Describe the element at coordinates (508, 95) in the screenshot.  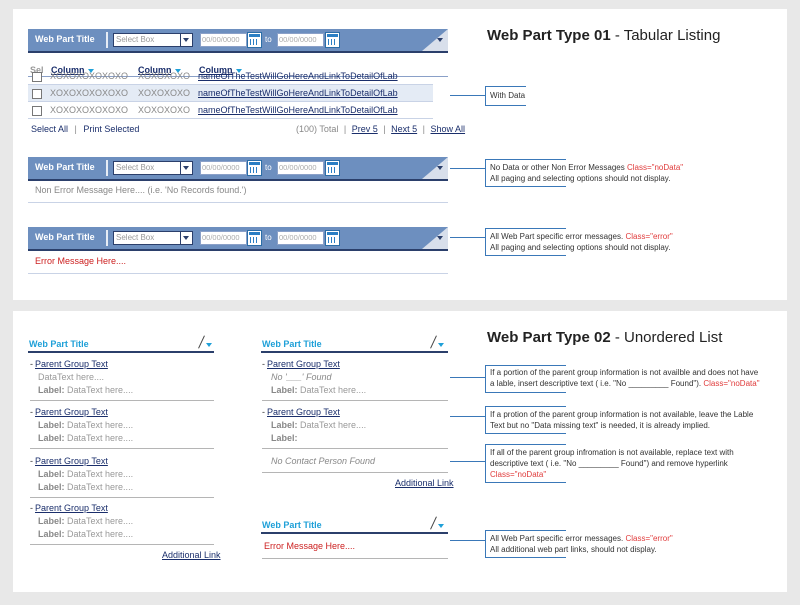
I see `note-with-data: With Data` at that location.